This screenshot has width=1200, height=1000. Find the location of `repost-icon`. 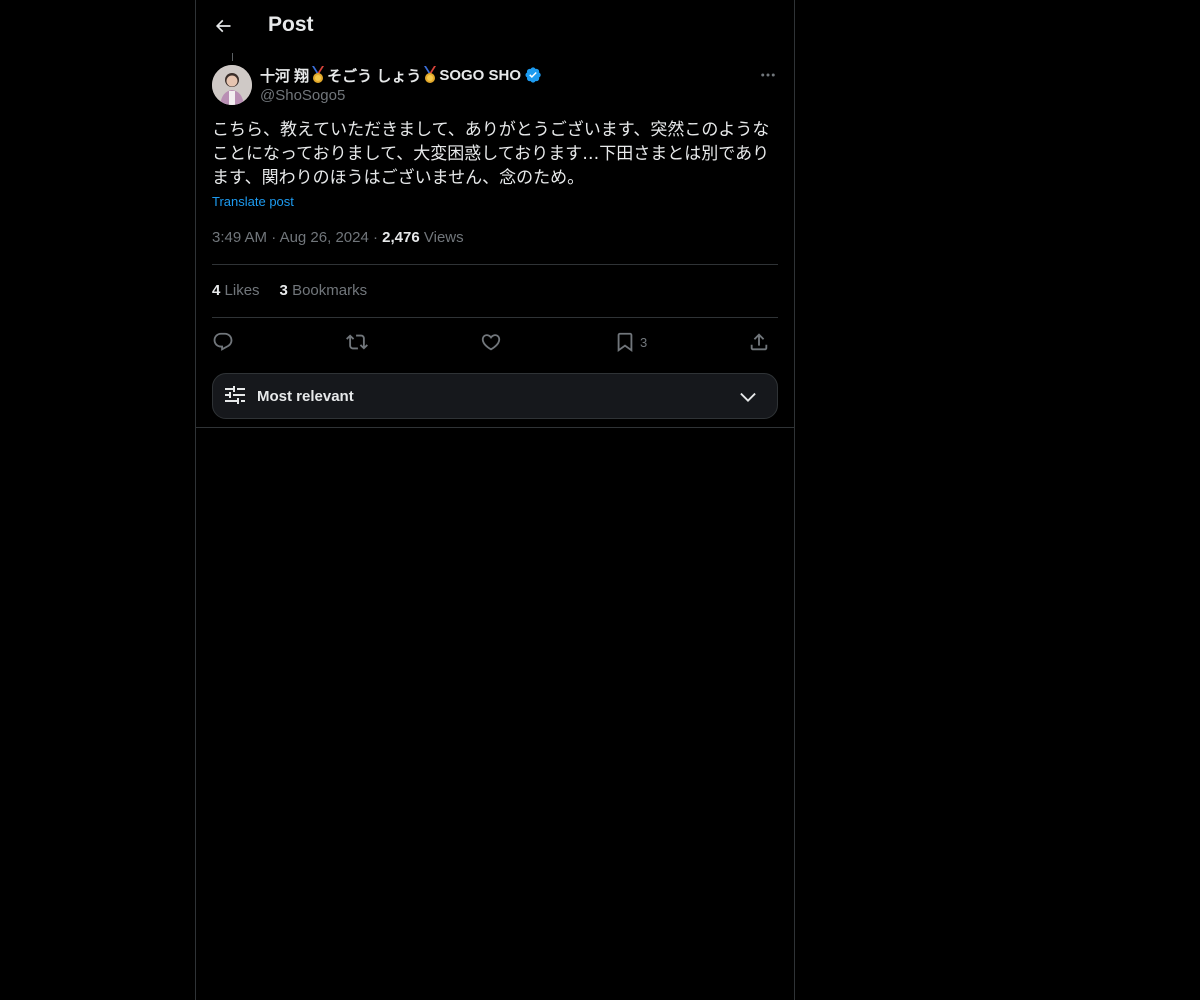

repost-icon is located at coordinates (357, 342).